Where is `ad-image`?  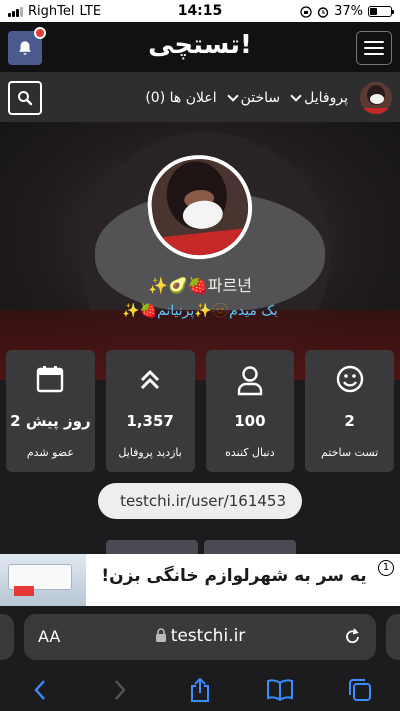
ad-image is located at coordinates (43, 580).